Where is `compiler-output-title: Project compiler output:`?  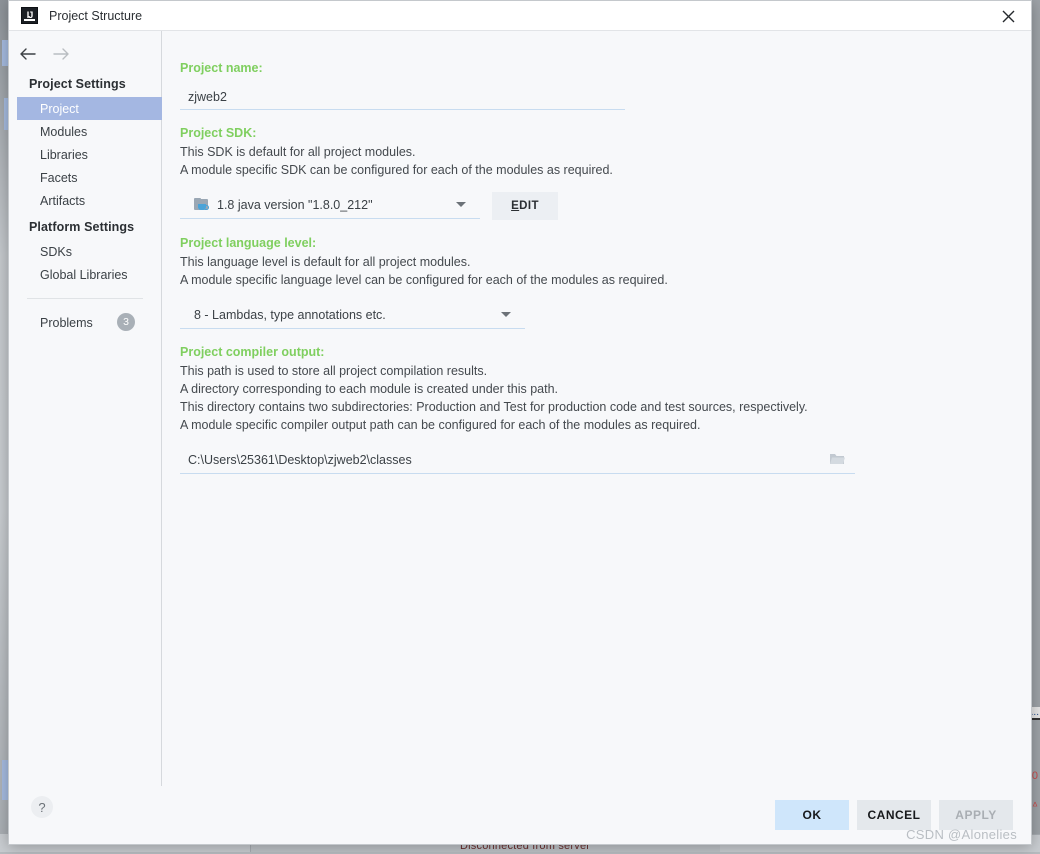 compiler-output-title: Project compiler output: is located at coordinates (596, 352).